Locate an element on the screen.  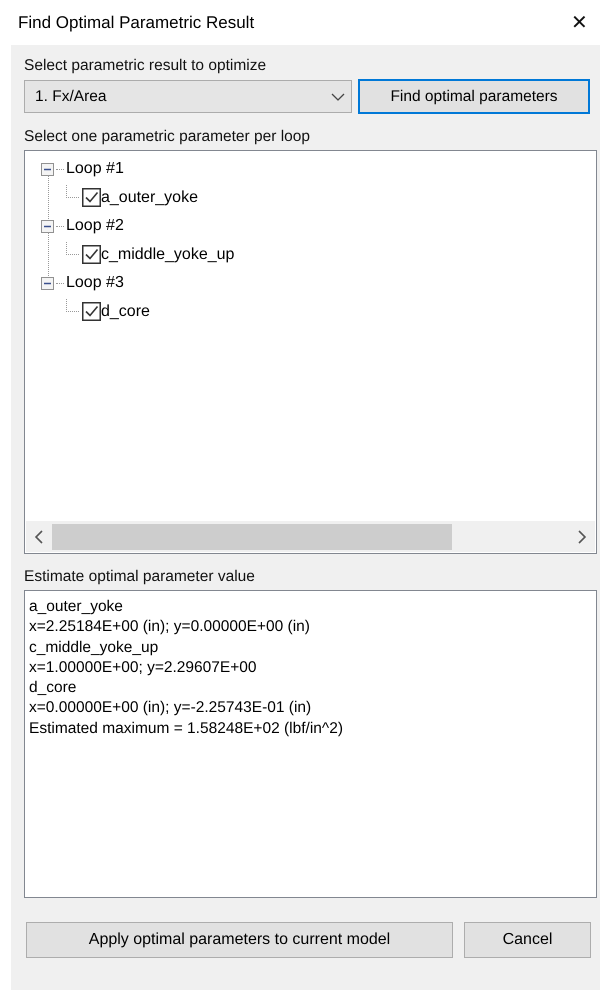
result-line: Estimated maximum = 1.58248E+02 (lbf/in^2) is located at coordinates (186, 728).